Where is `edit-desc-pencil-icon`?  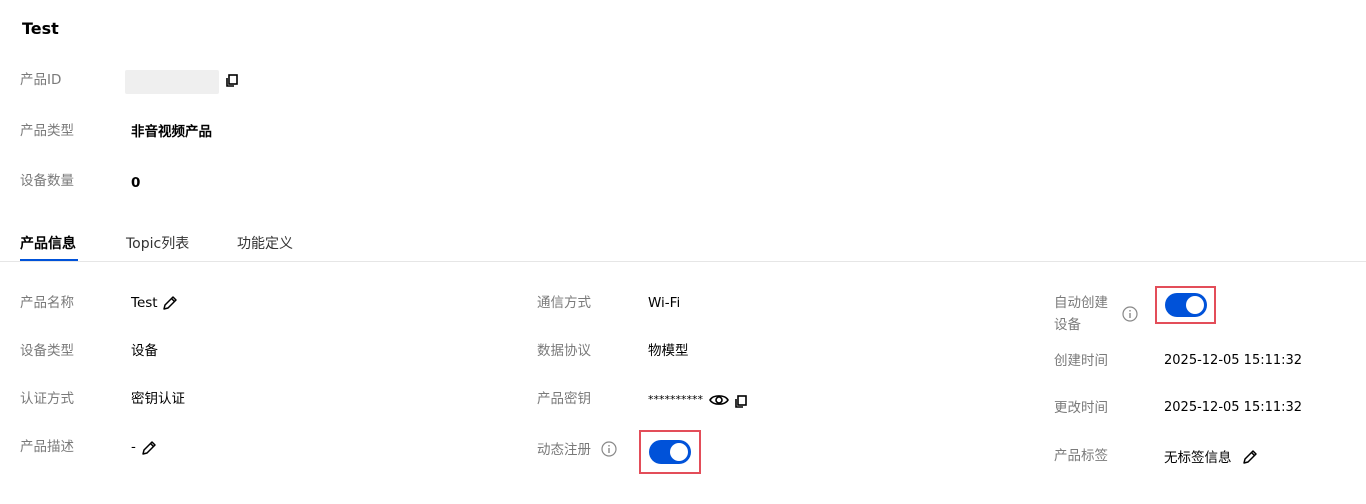 edit-desc-pencil-icon is located at coordinates (149, 448).